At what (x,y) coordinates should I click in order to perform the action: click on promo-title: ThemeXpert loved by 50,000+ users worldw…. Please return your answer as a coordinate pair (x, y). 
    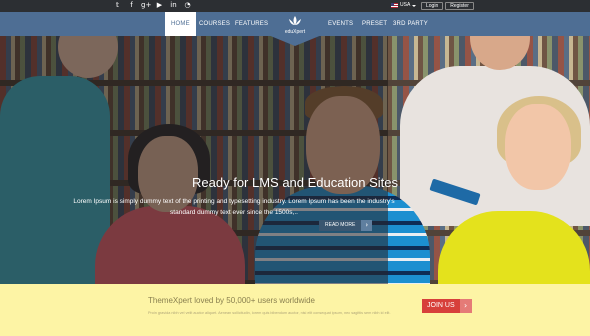
    Looking at the image, I should click on (231, 300).